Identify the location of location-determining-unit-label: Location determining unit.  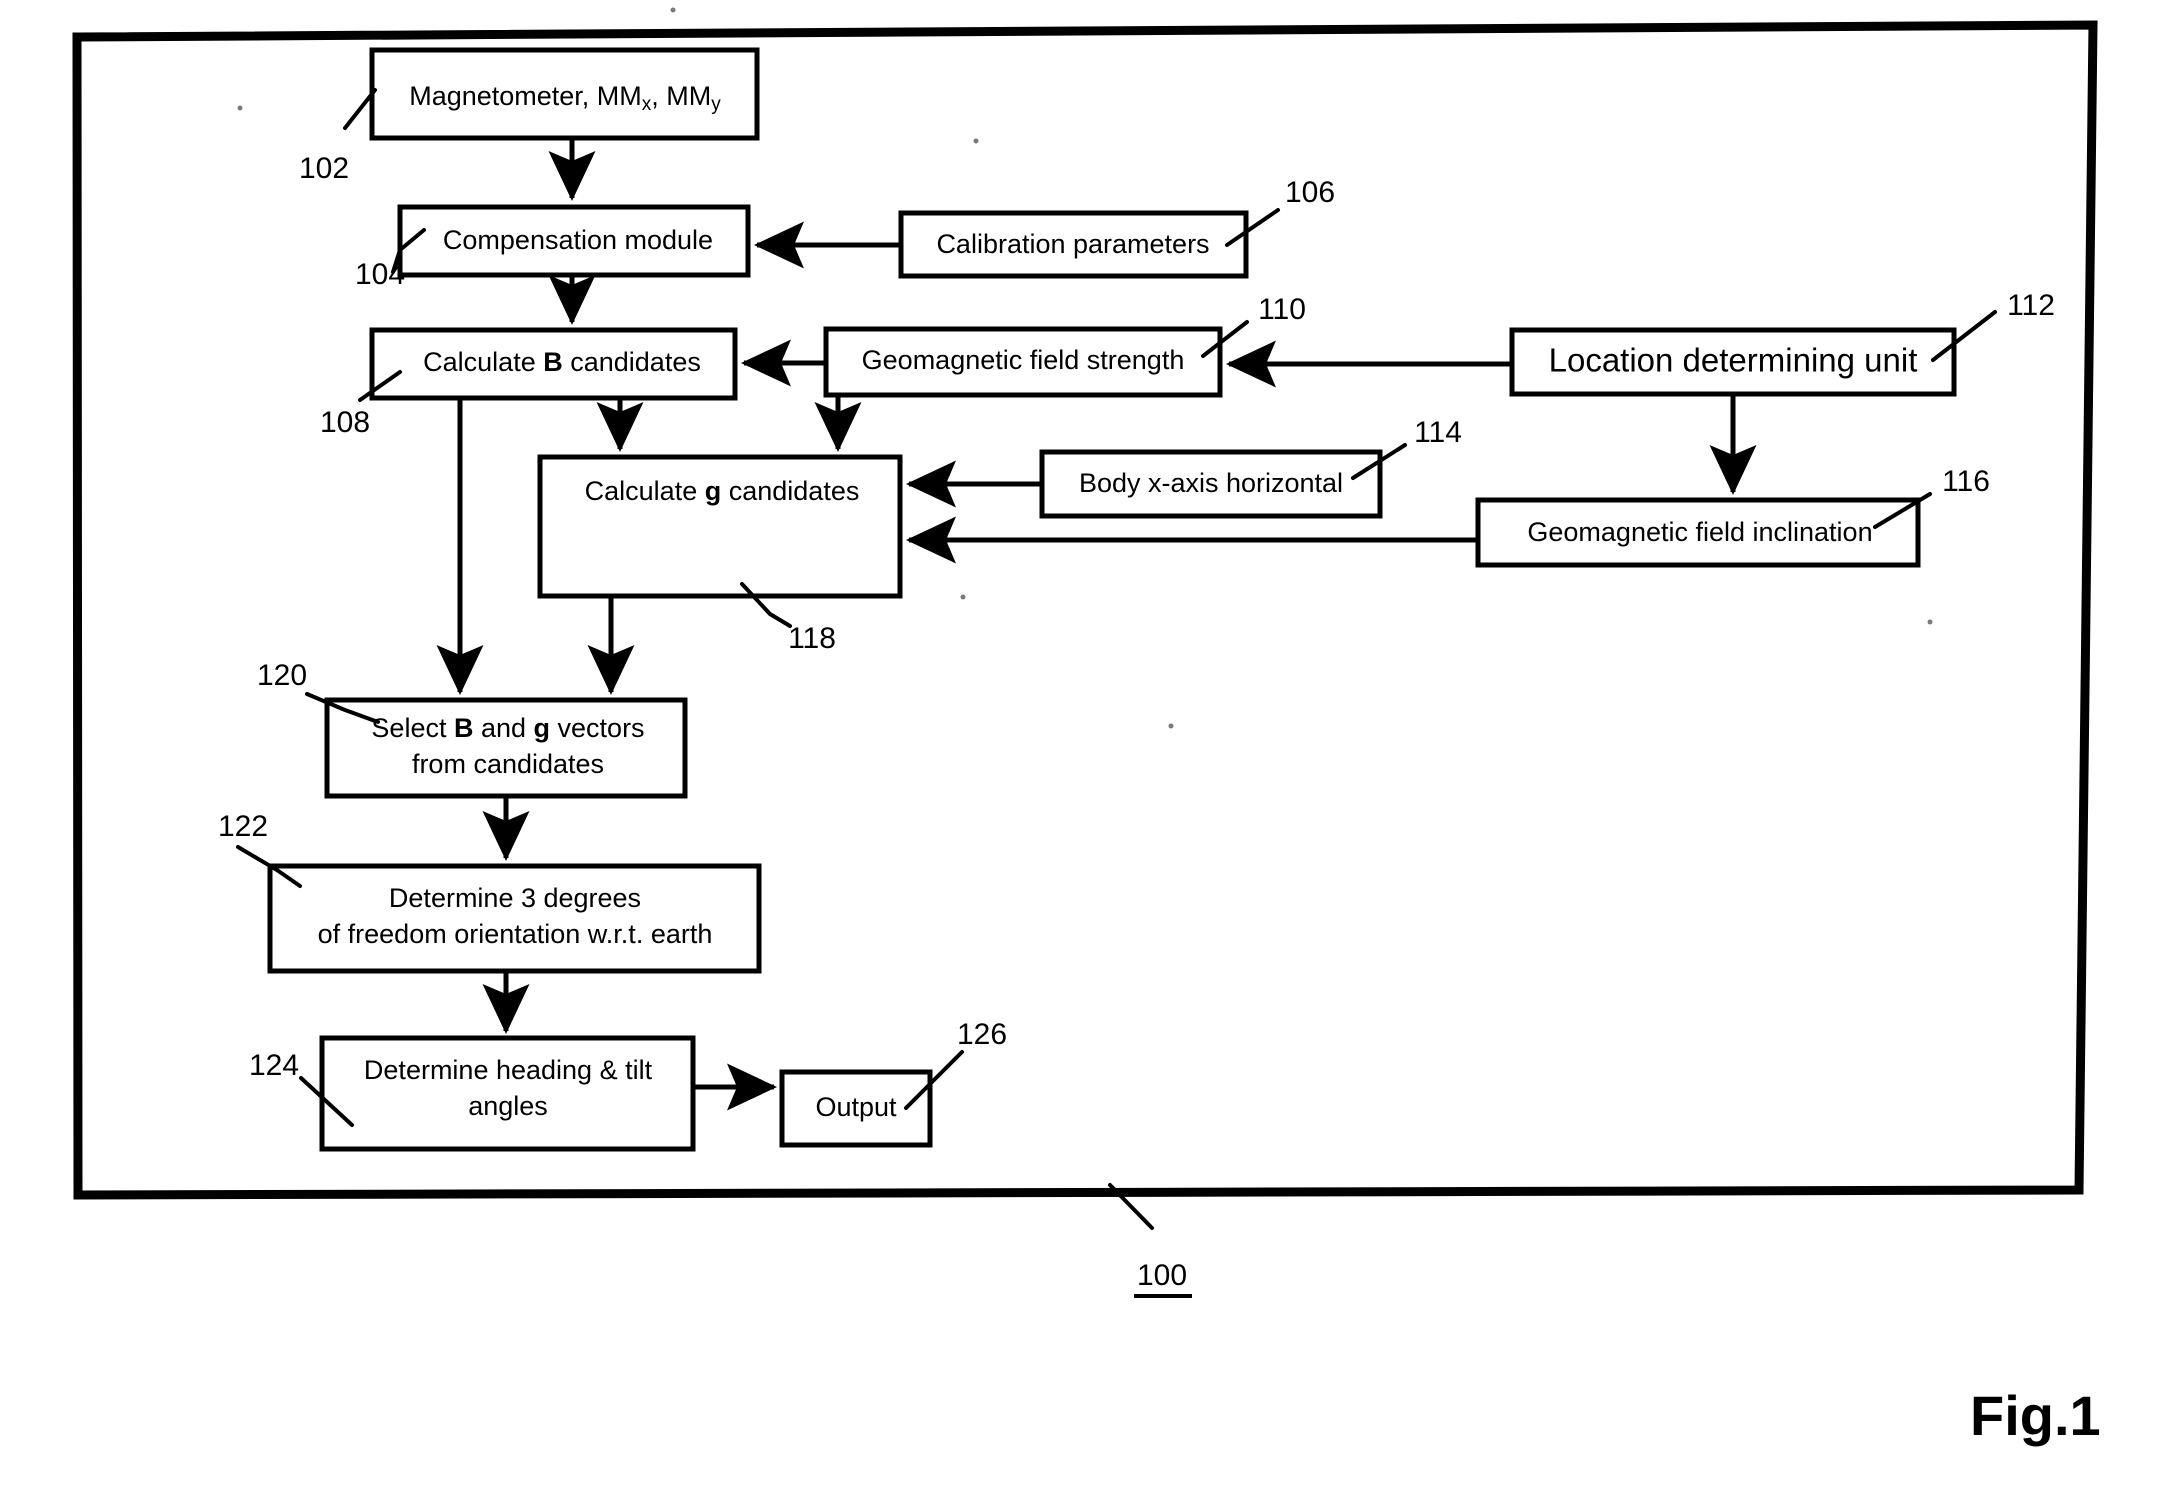
(1733, 360).